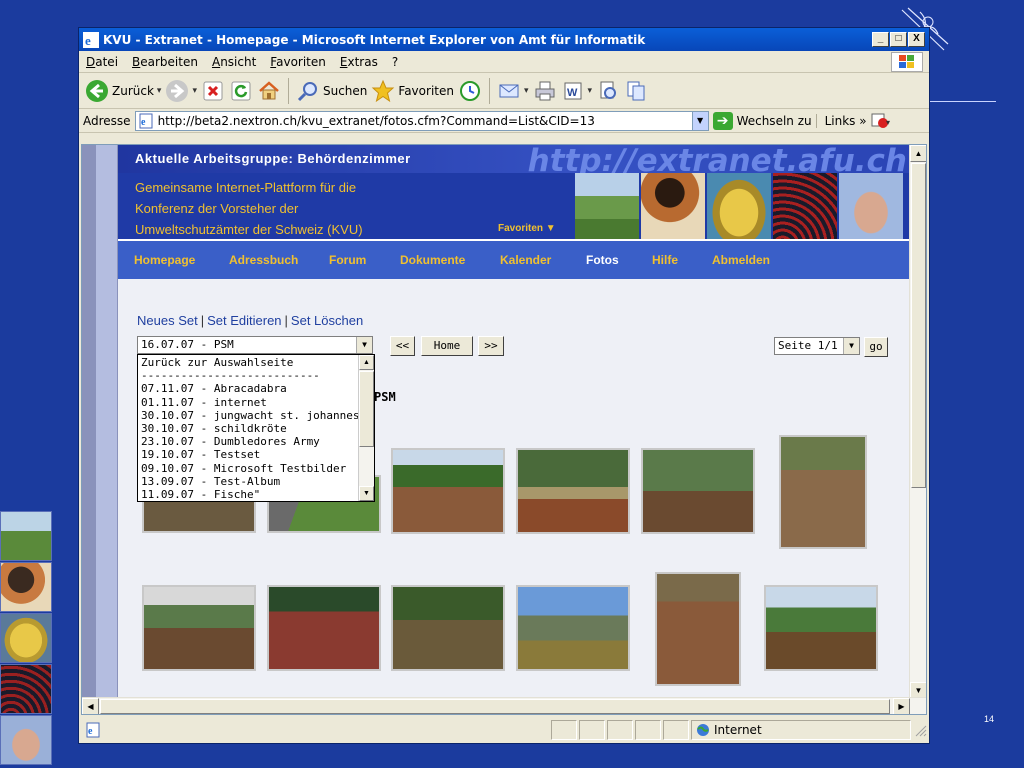  I want to click on back-button: Zurück ▾, so click(123, 91).